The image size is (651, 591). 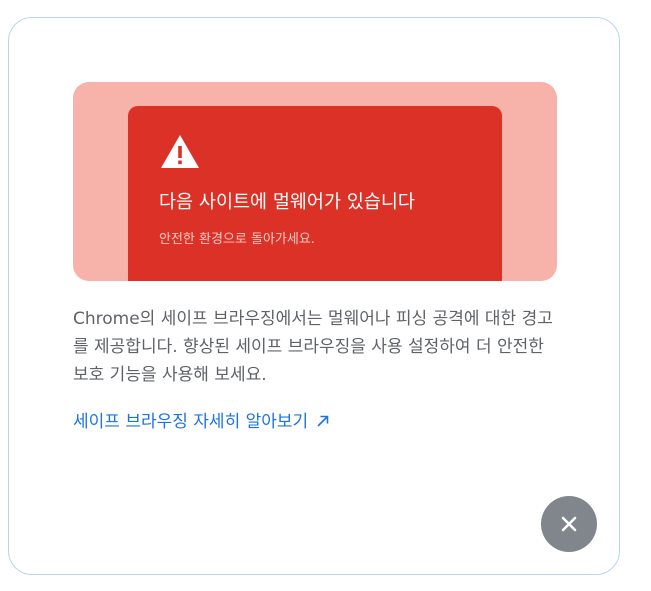 What do you see at coordinates (287, 202) in the screenshot?
I see `warning-heading: 다음 사이트에 멀웨어가 있습니다` at bounding box center [287, 202].